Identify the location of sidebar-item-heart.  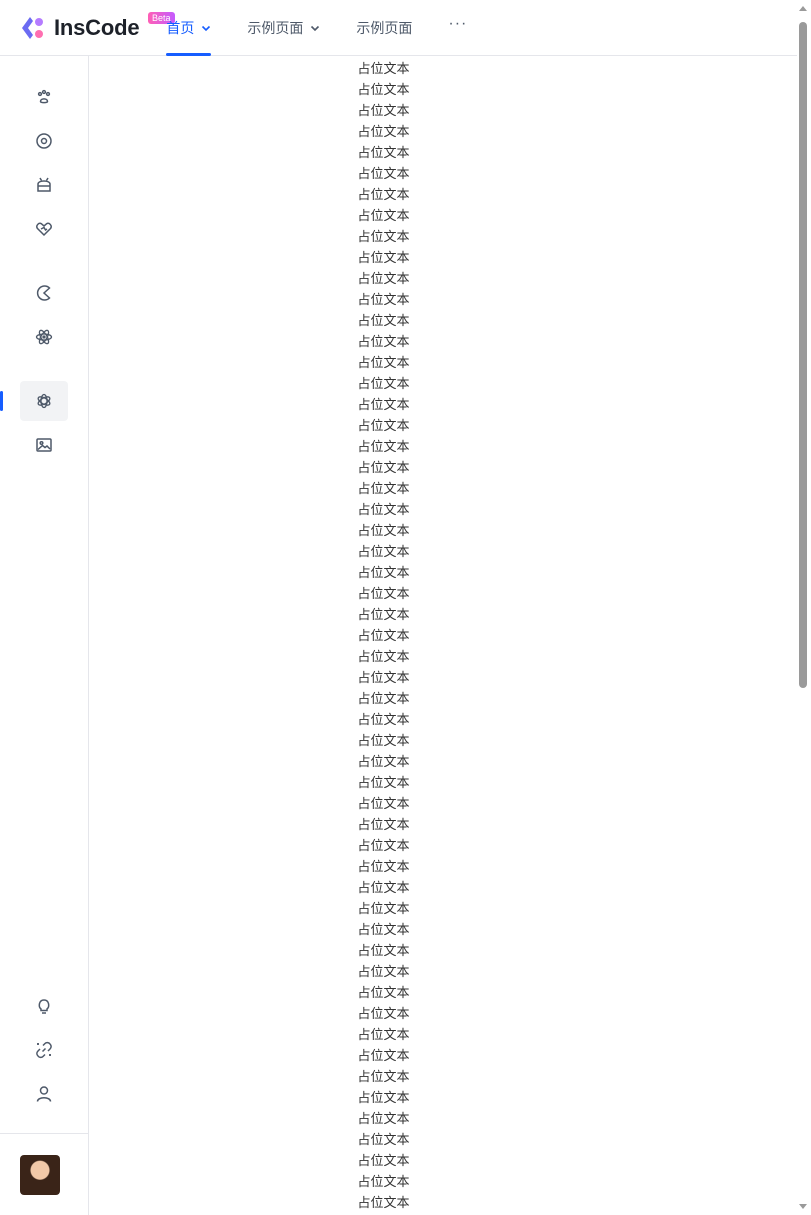
(44, 229).